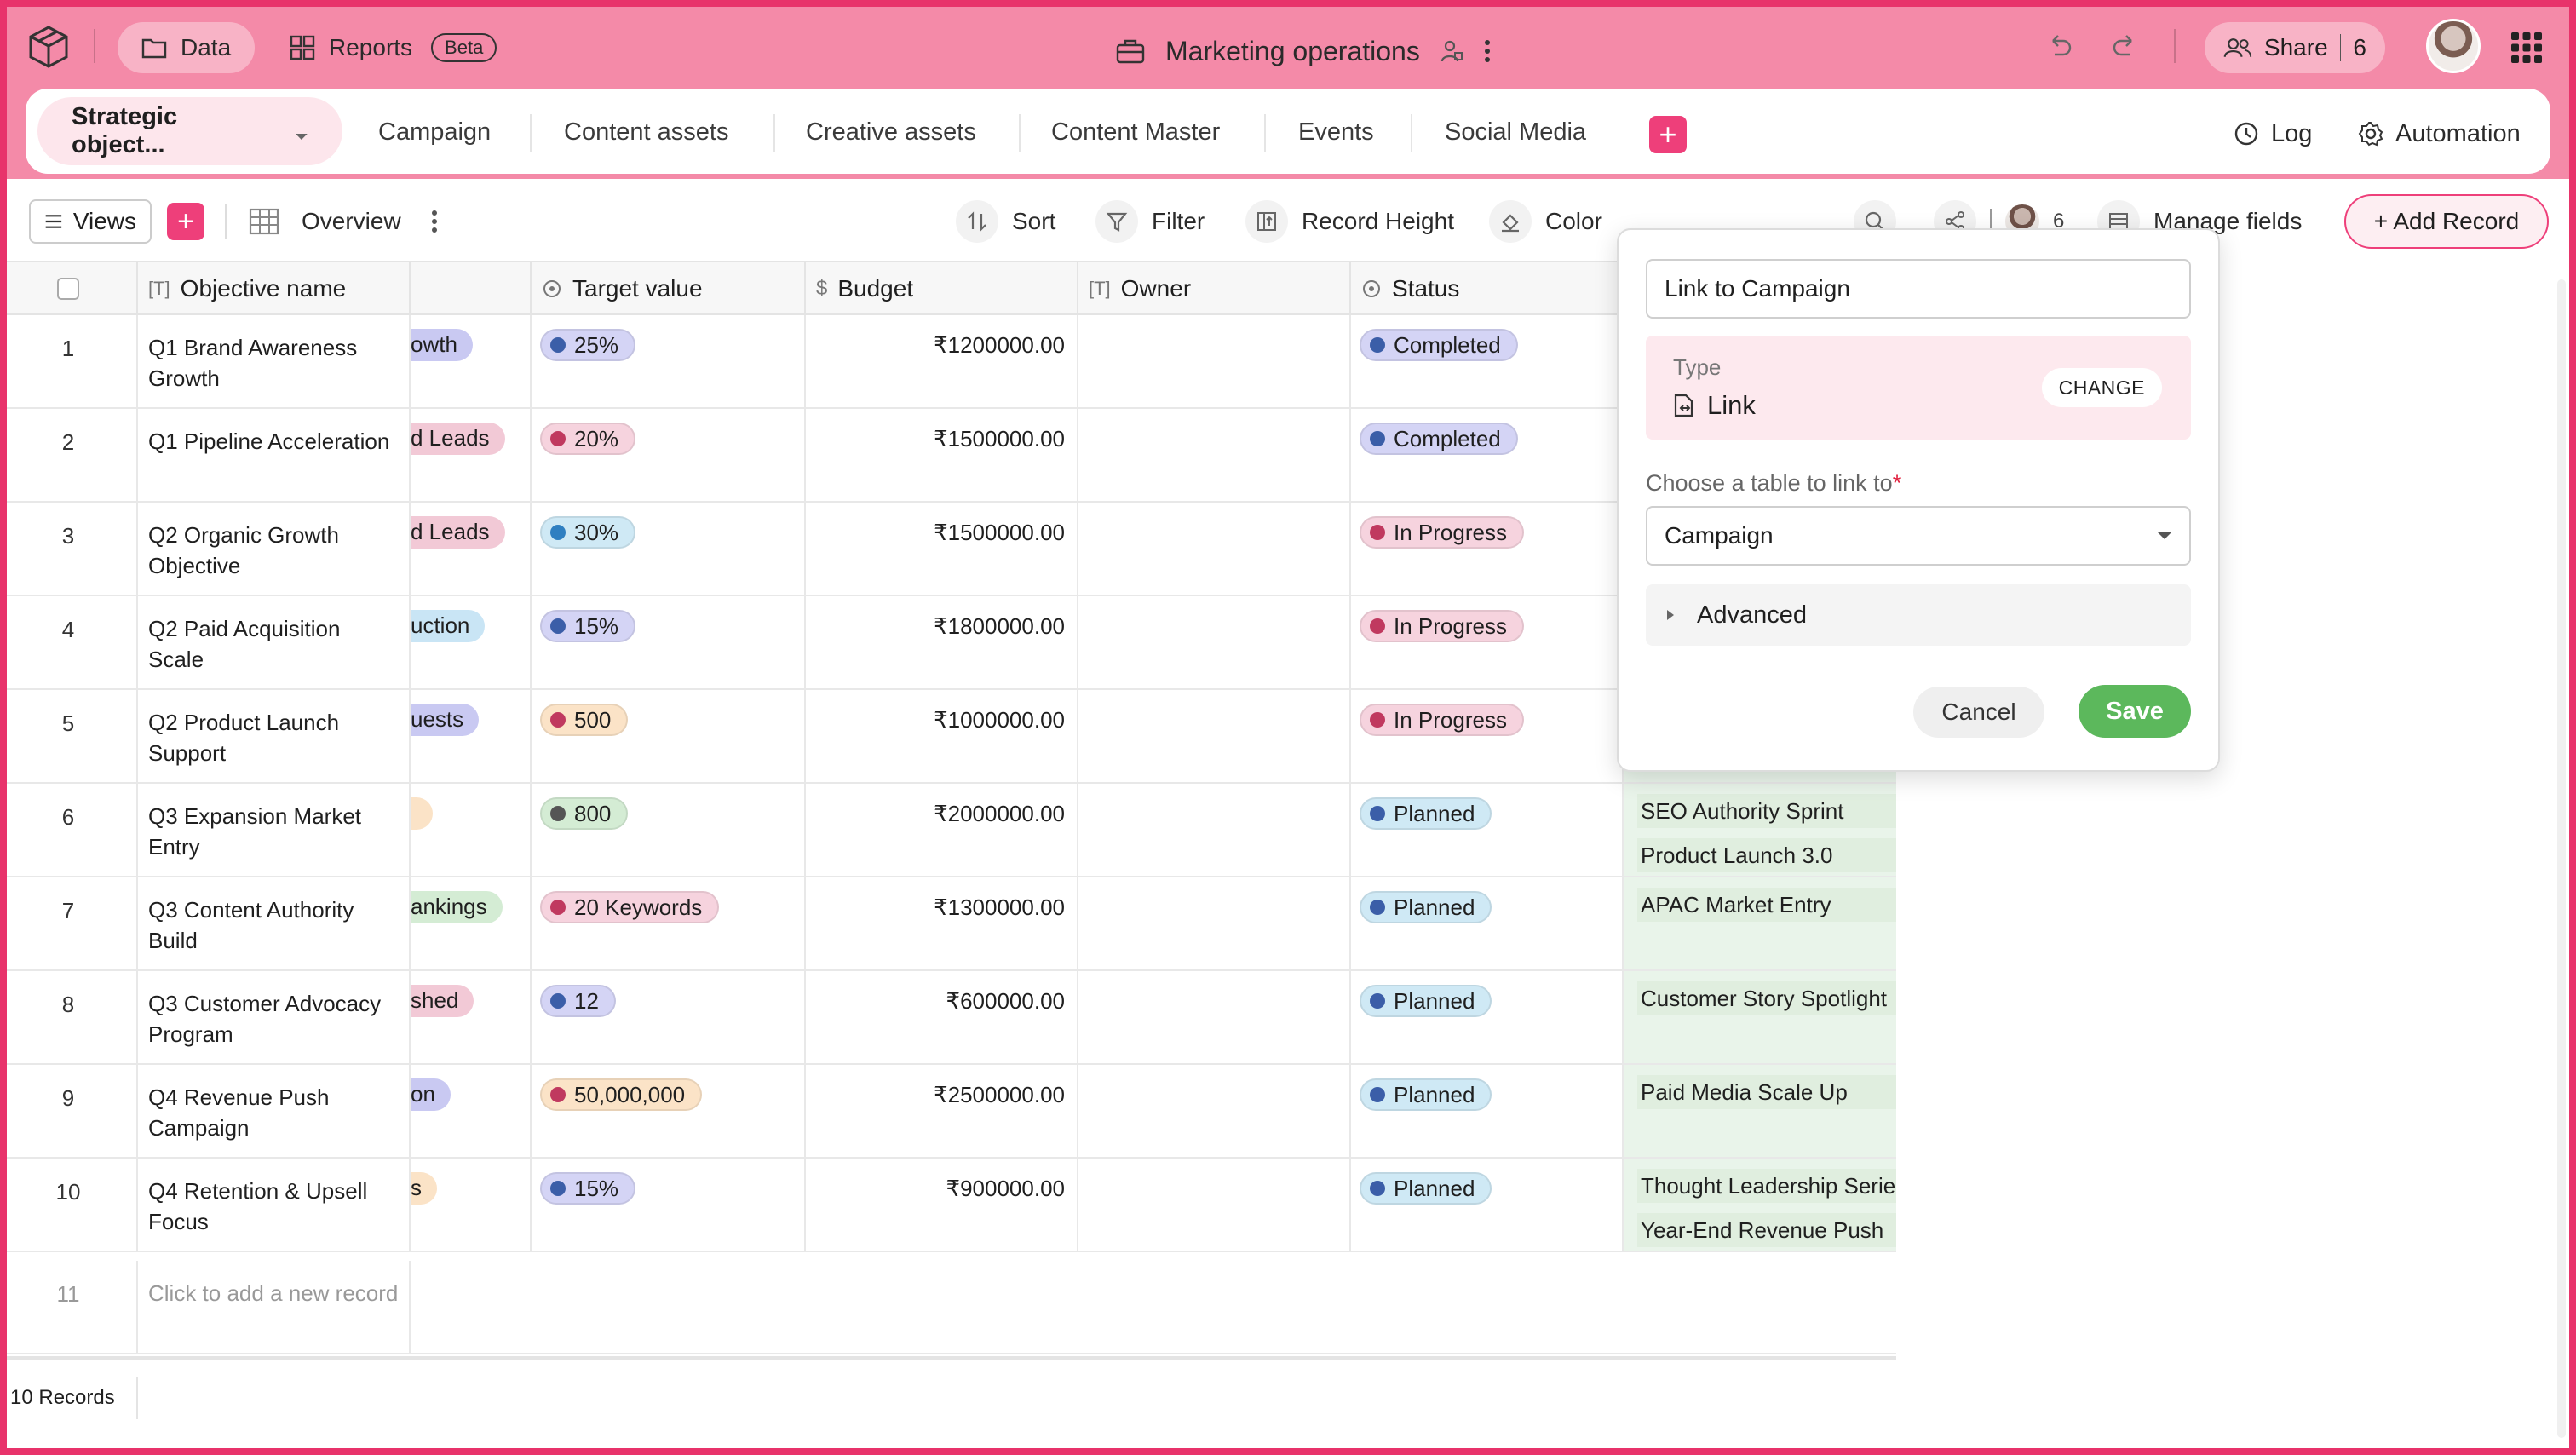 The height and width of the screenshot is (1455, 2576). I want to click on linked-campaign-cell: Paid Media Scale Up, so click(1760, 1111).